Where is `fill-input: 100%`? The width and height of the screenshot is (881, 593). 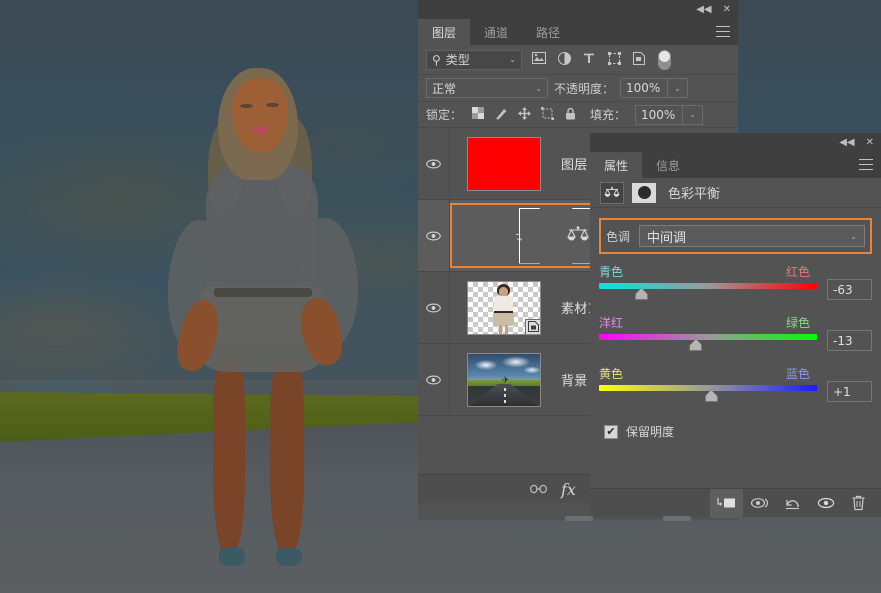 fill-input: 100% is located at coordinates (659, 114).